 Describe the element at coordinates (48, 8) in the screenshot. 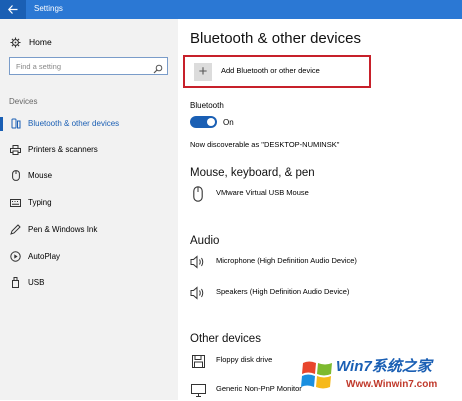

I see `window-title: Settings` at that location.